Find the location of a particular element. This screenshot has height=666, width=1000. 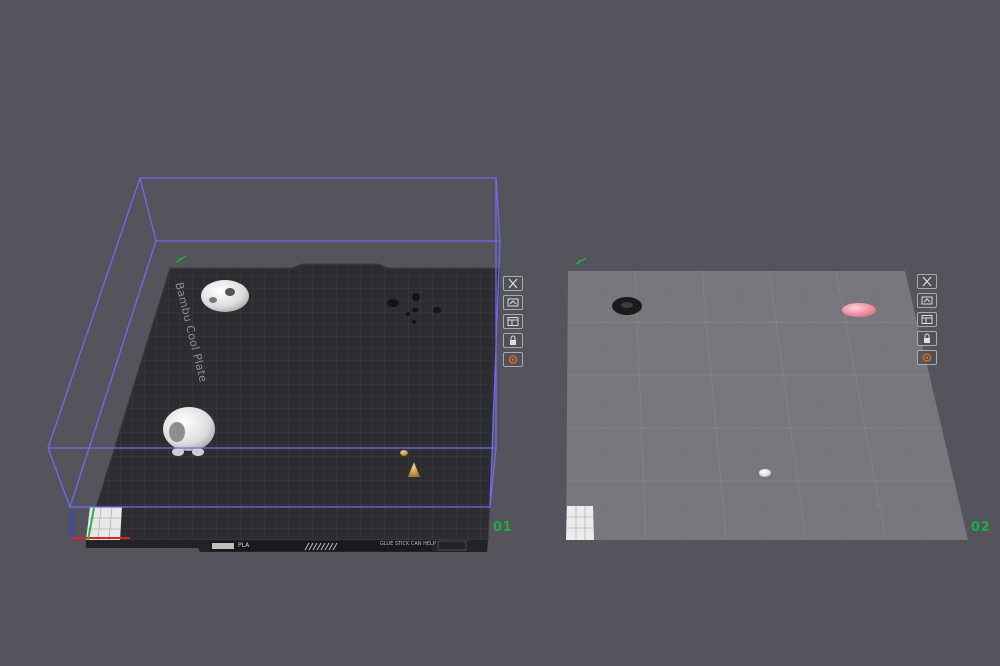

plate-number-02: 02 is located at coordinates (980, 527).